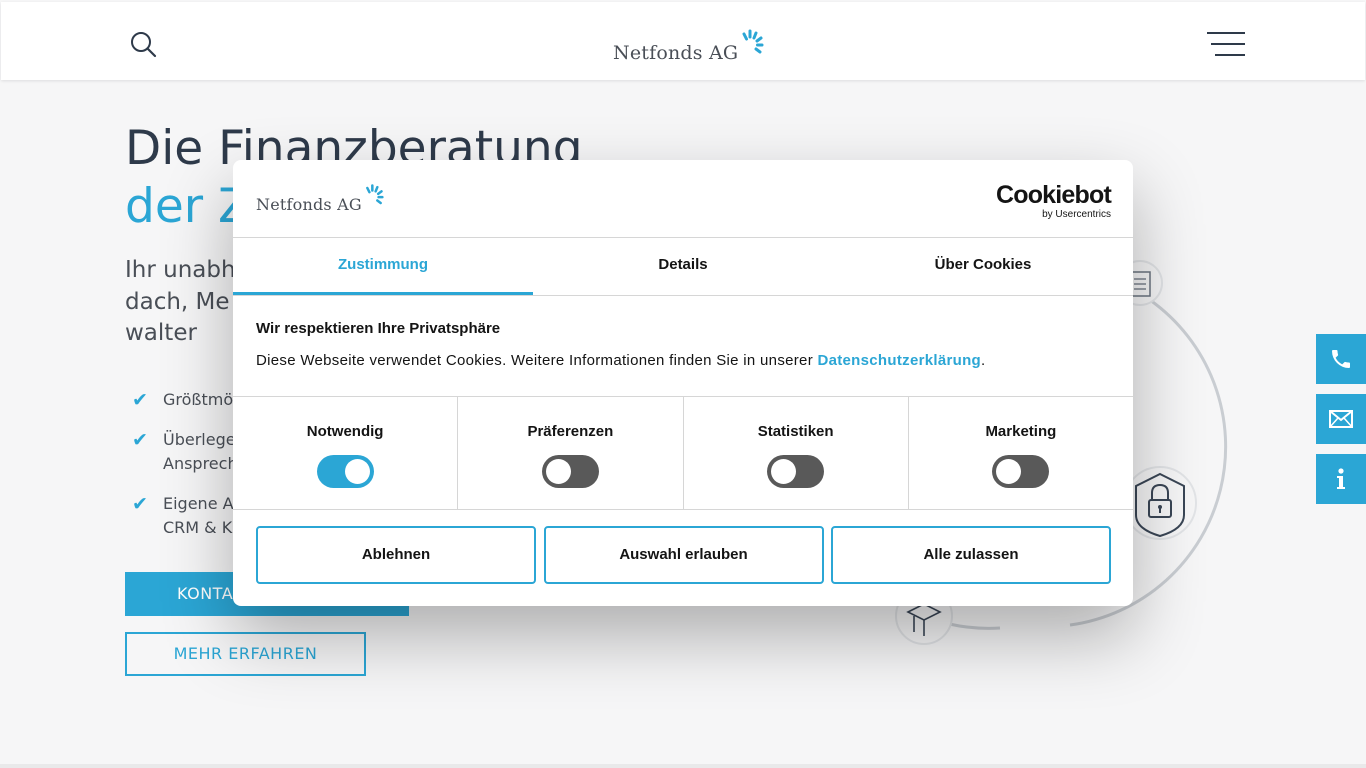 This screenshot has width=1366, height=768. What do you see at coordinates (1160, 503) in the screenshot?
I see `lock-shield-icon` at bounding box center [1160, 503].